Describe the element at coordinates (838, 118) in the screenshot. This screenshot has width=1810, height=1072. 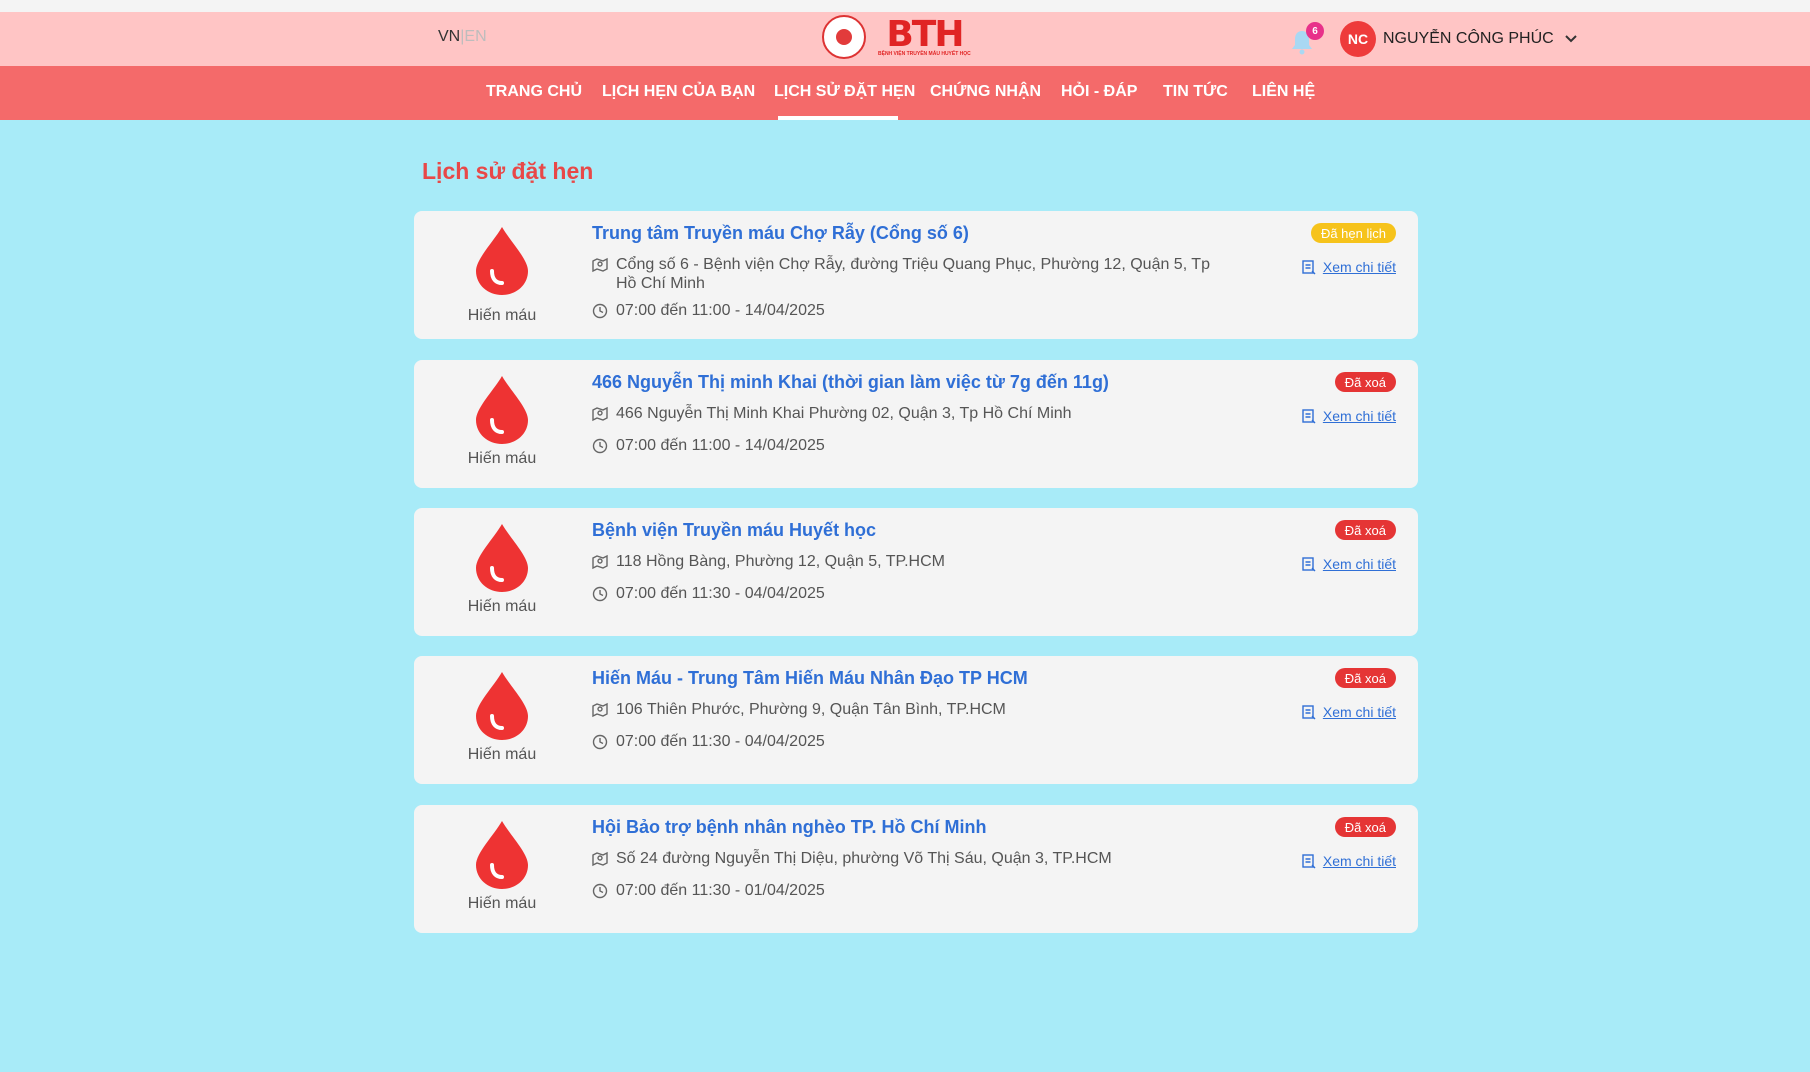
I see `nav-active-indicator` at that location.